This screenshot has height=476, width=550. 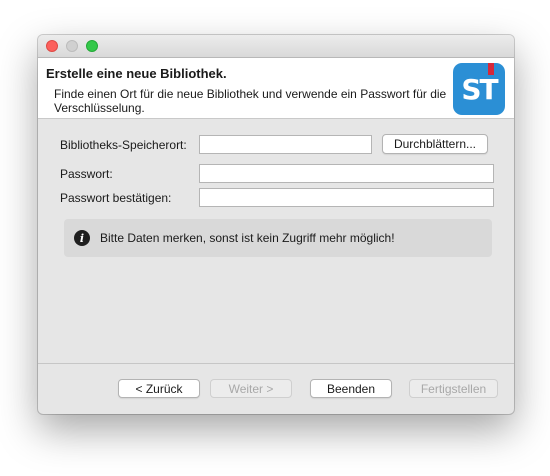 What do you see at coordinates (276, 363) in the screenshot?
I see `footer-divider` at bounding box center [276, 363].